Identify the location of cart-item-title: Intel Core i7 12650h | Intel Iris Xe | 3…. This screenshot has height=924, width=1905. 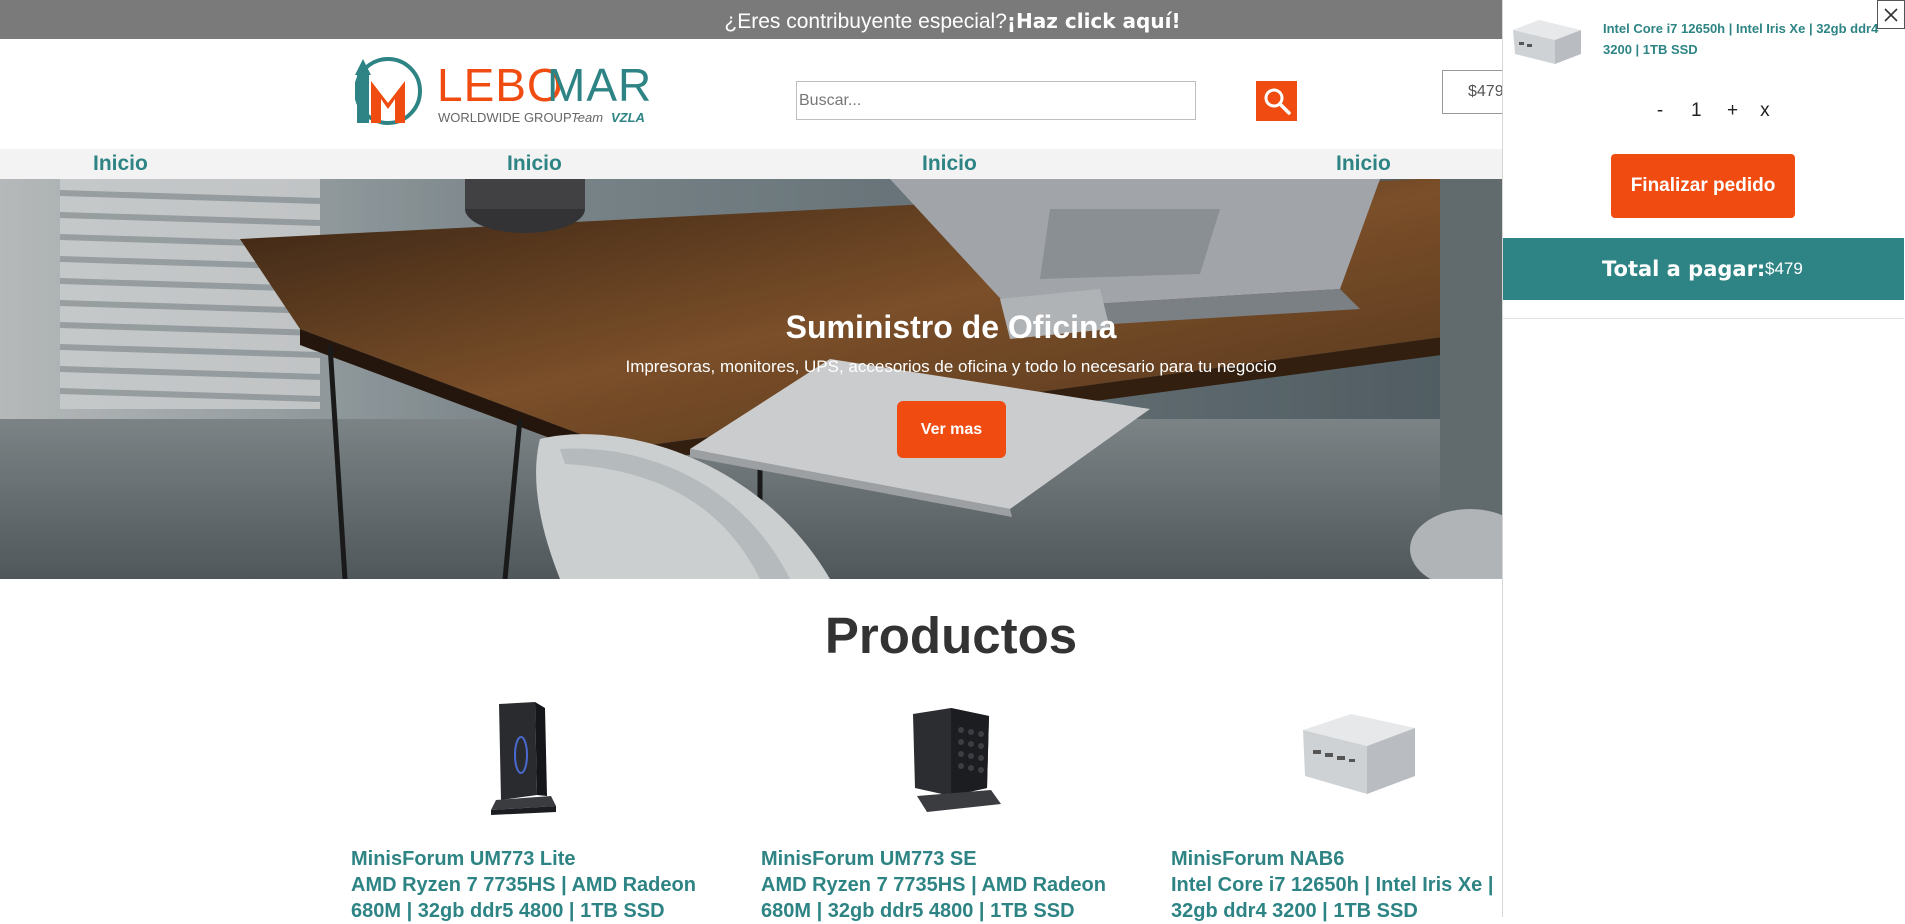
(1741, 39).